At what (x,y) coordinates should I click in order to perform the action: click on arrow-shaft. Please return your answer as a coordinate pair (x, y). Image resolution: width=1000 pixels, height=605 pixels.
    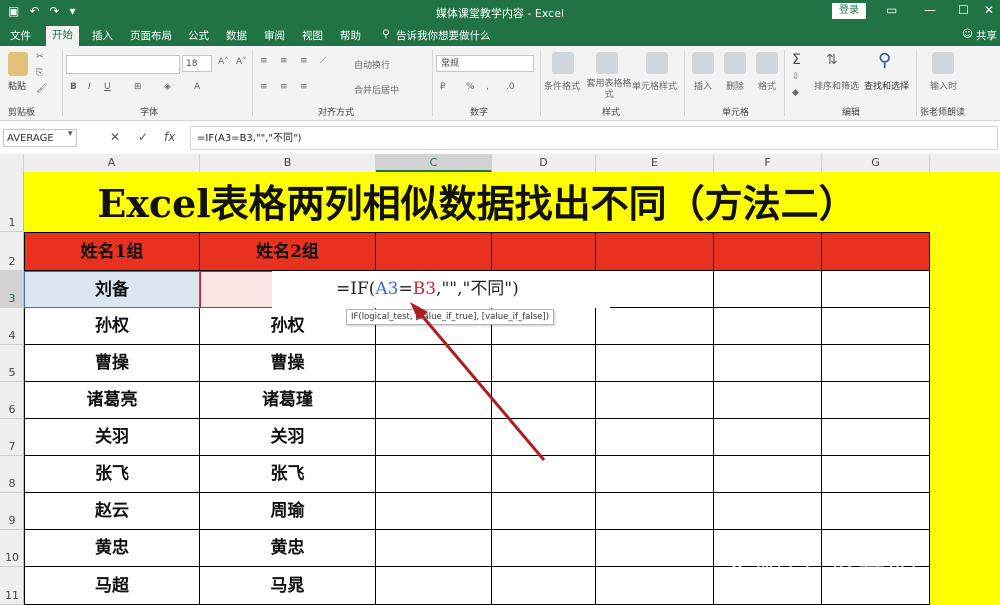
    Looking at the image, I should click on (481, 385).